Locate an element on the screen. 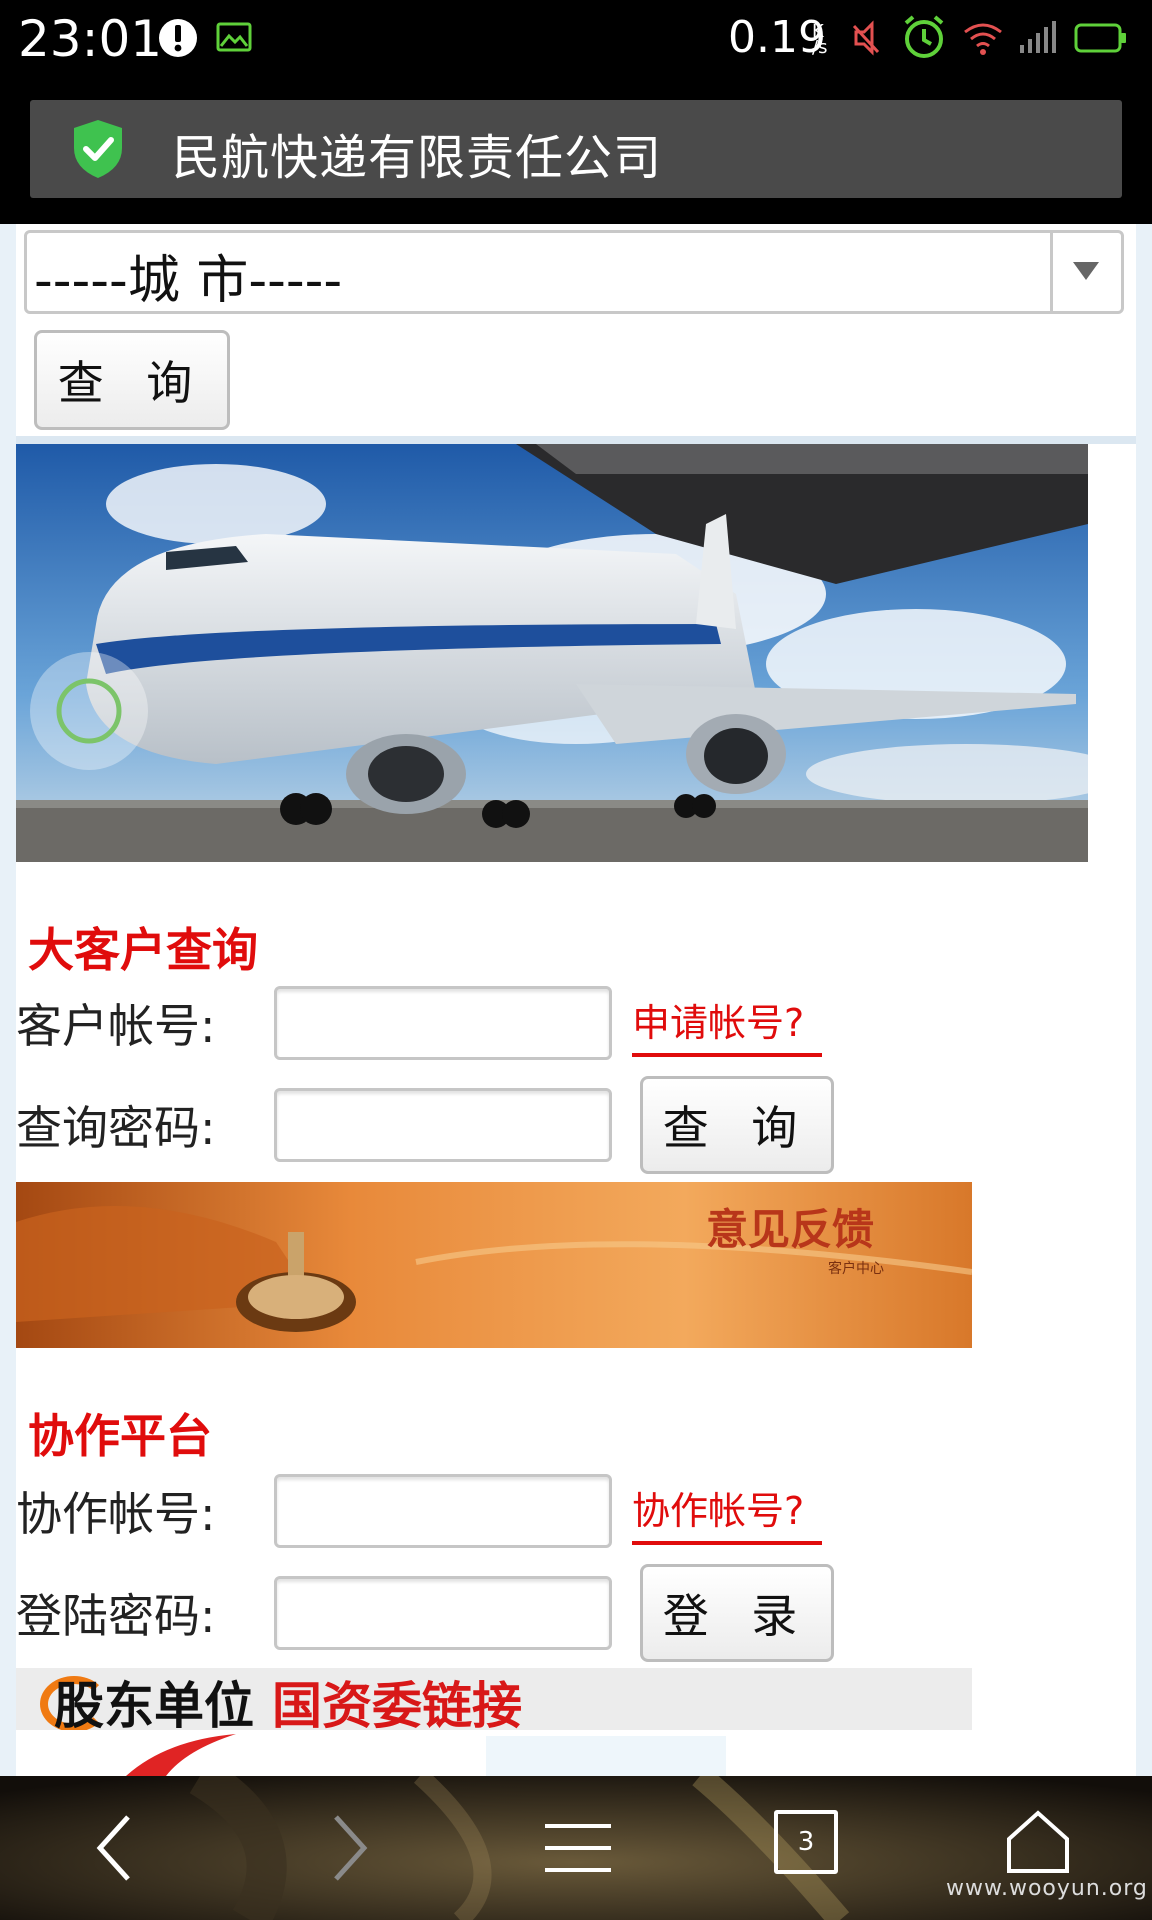 Image resolution: width=1152 pixels, height=1920 pixels. account-label: 客户帐号: is located at coordinates (116, 1026).